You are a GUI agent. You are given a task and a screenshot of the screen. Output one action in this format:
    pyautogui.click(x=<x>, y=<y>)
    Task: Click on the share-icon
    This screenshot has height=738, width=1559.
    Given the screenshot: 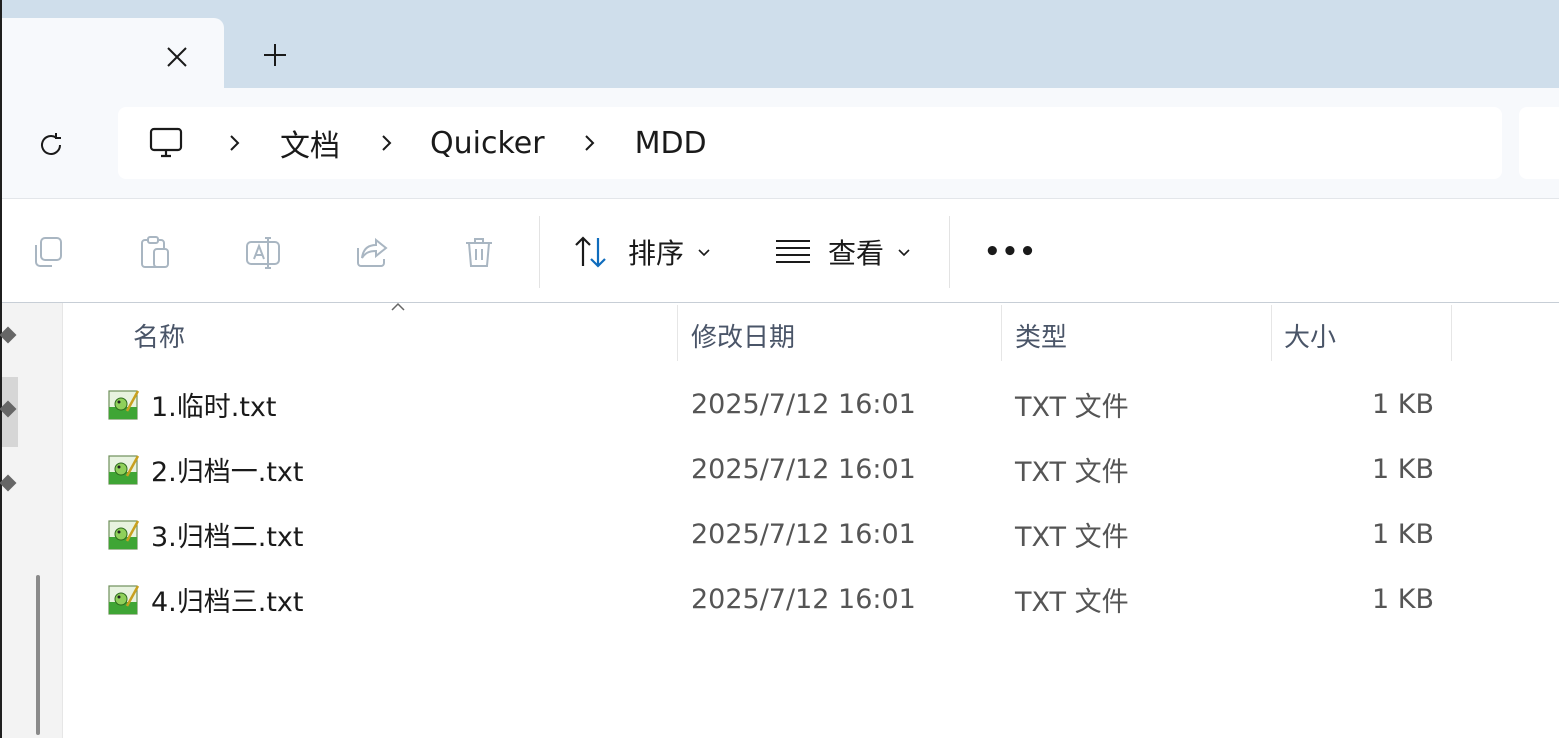 What is the action you would take?
    pyautogui.click(x=372, y=252)
    